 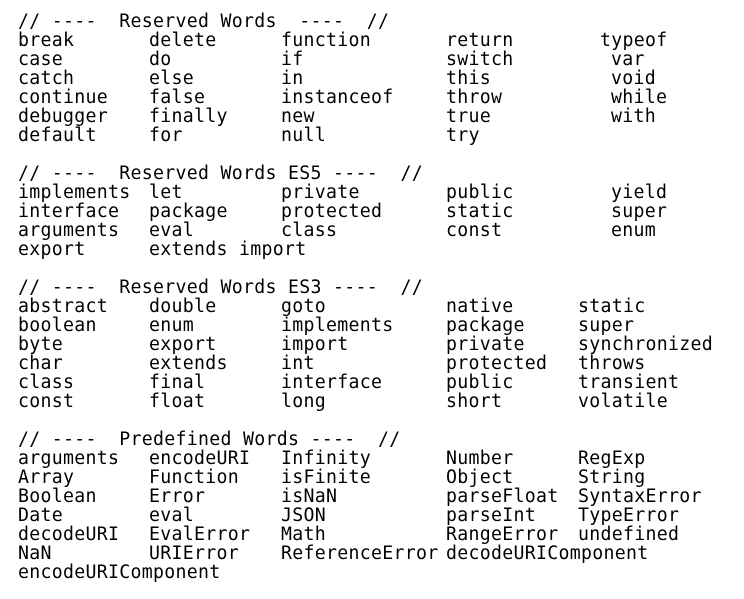 I want to click on keyword-cell: extends, so click(x=188, y=363).